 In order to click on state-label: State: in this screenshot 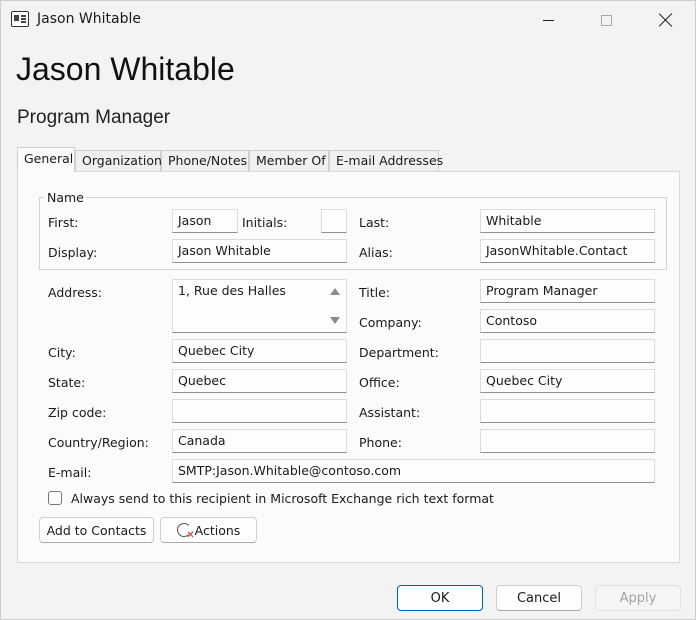, I will do `click(67, 382)`.